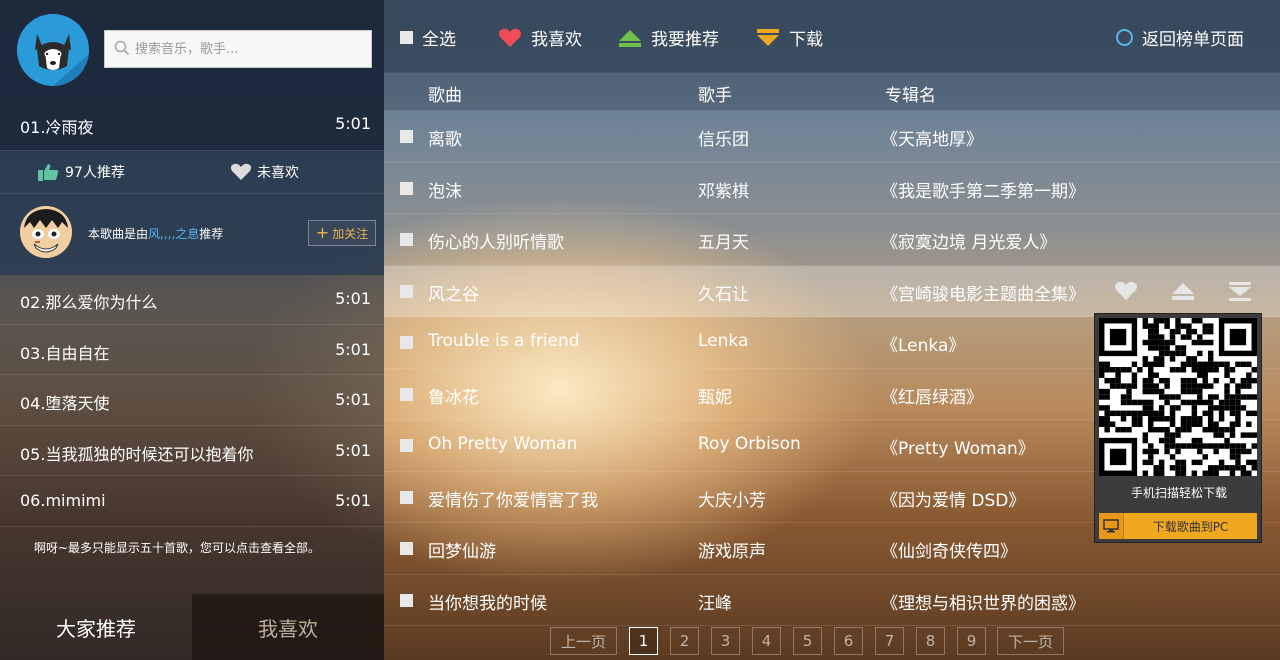 Image resolution: width=1280 pixels, height=660 pixels. Describe the element at coordinates (122, 48) in the screenshot. I see `search-icon` at that location.